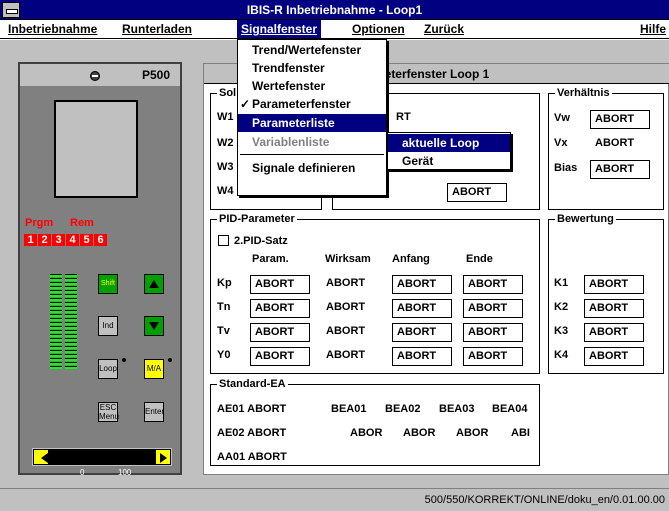 Image resolution: width=669 pixels, height=511 pixels. I want to click on window-title: IBIS-R Inbetriebnahme - Loop1, so click(334, 10).